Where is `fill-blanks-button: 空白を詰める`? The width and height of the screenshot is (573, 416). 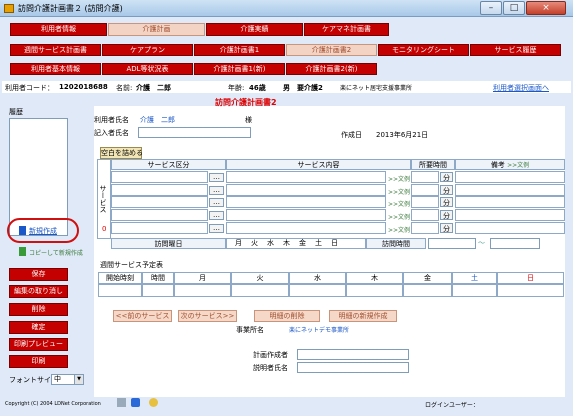 fill-blanks-button: 空白を詰める is located at coordinates (121, 153).